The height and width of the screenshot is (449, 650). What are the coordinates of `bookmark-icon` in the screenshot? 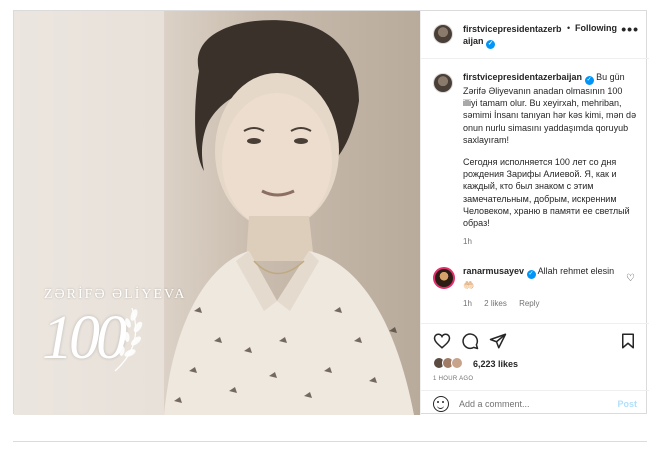 It's located at (628, 341).